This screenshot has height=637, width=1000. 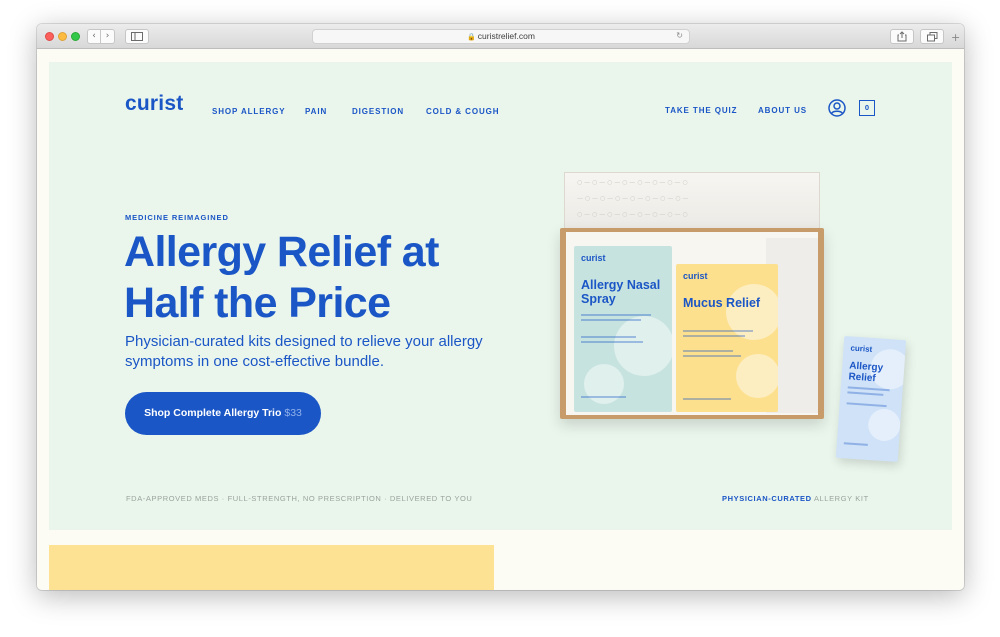 What do you see at coordinates (623, 329) in the screenshot?
I see `nasal-spray-package: curist Allergy Nasal Spray` at bounding box center [623, 329].